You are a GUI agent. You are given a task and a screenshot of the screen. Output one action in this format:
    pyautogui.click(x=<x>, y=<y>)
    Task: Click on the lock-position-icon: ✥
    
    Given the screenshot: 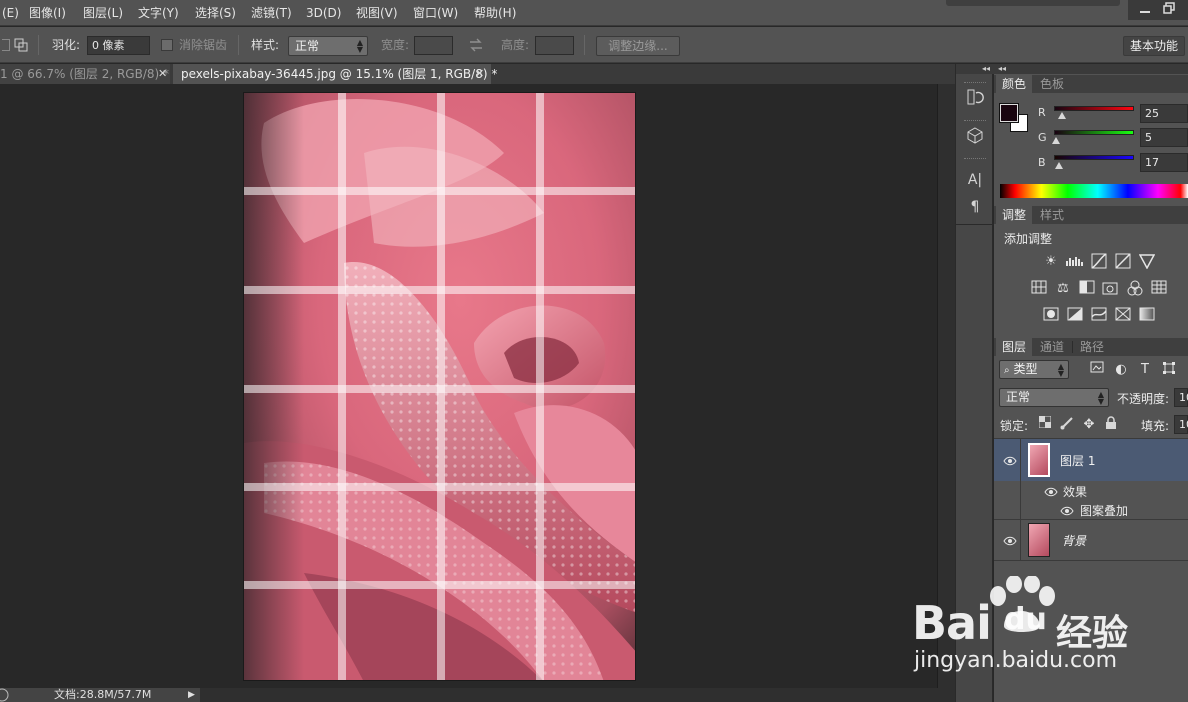 What is the action you would take?
    pyautogui.click(x=1089, y=425)
    